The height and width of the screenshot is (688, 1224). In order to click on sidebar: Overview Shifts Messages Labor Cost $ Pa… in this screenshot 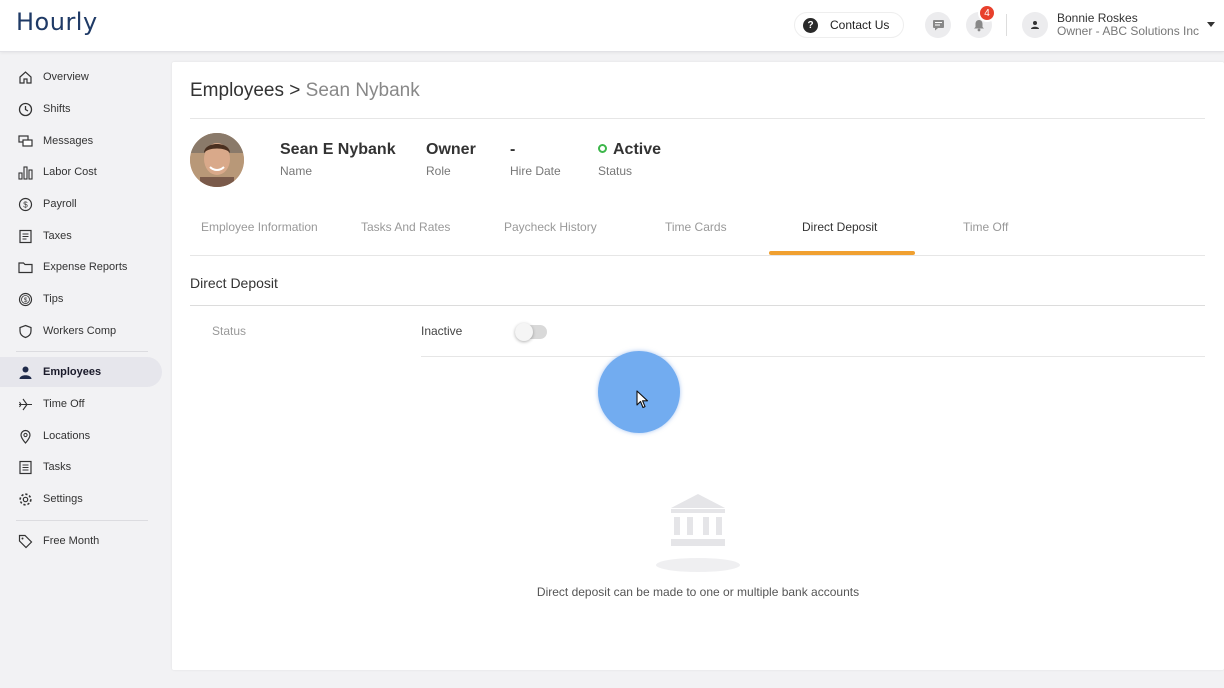, I will do `click(85, 370)`.